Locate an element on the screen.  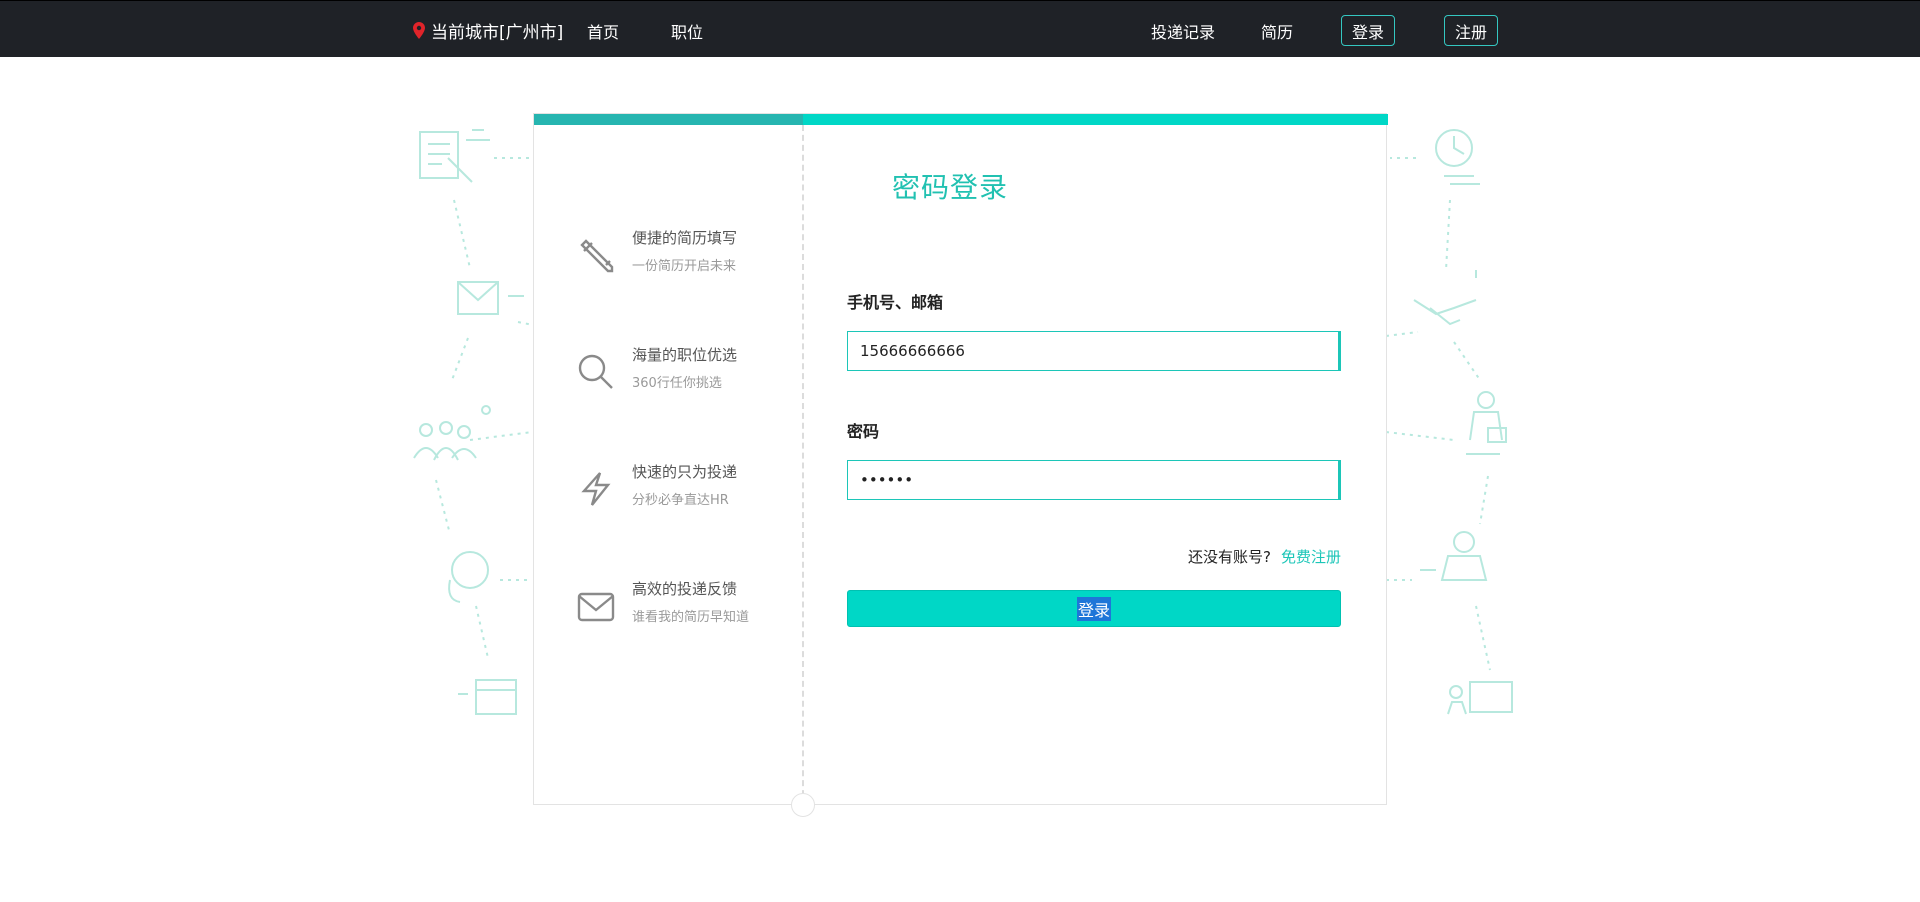
nav-home-link: 首页 is located at coordinates (603, 31).